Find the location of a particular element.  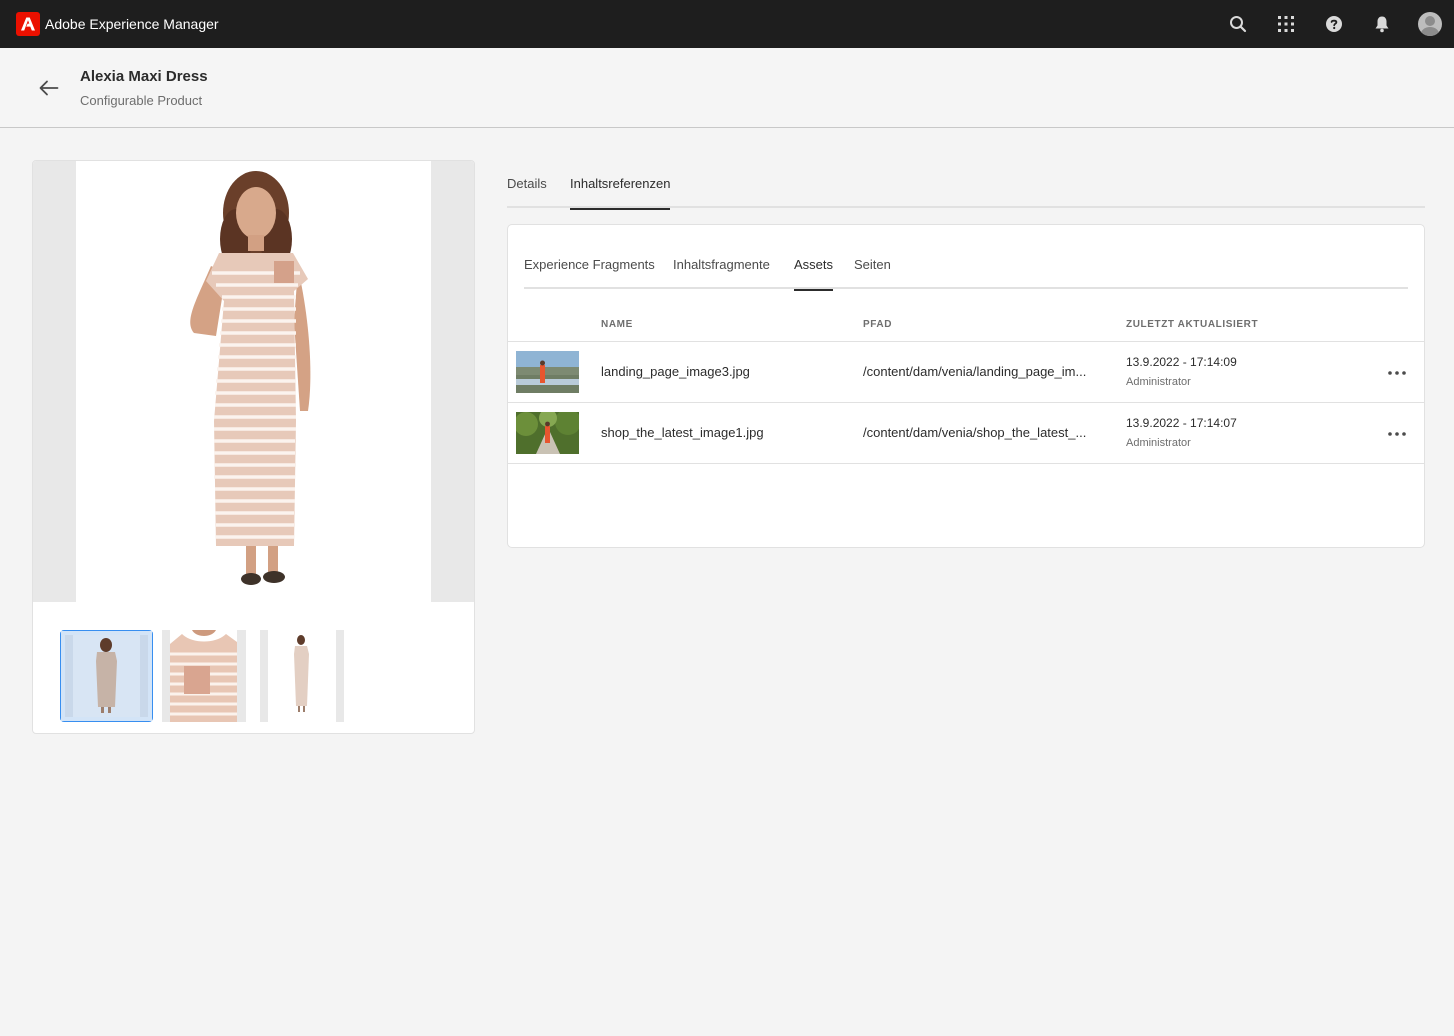

page-title: Alexia Maxi Dress is located at coordinates (144, 76).